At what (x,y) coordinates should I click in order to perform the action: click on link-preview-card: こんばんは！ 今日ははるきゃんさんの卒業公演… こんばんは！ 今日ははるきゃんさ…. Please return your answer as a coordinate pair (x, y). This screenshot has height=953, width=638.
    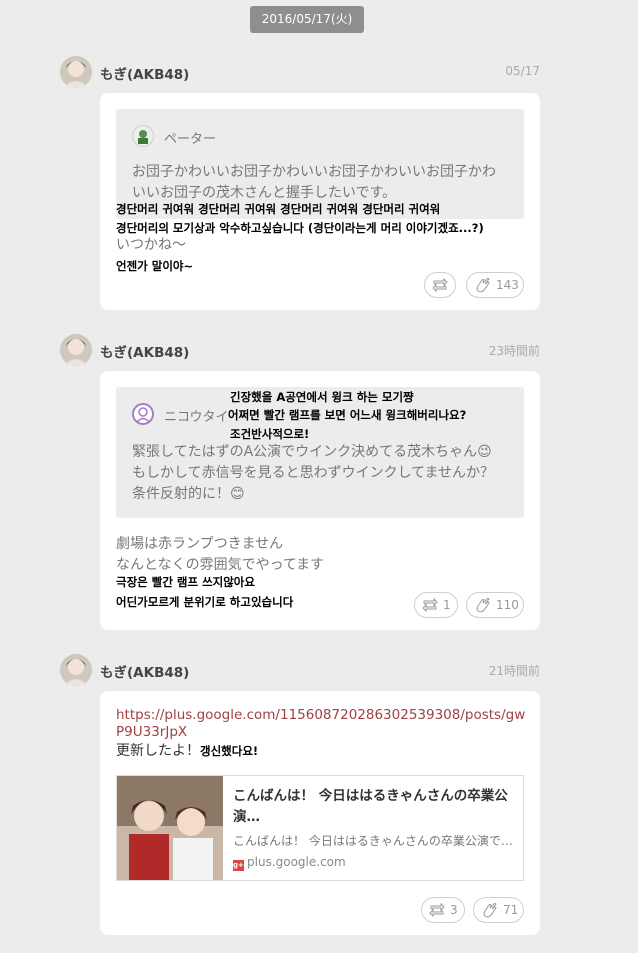
    Looking at the image, I should click on (320, 828).